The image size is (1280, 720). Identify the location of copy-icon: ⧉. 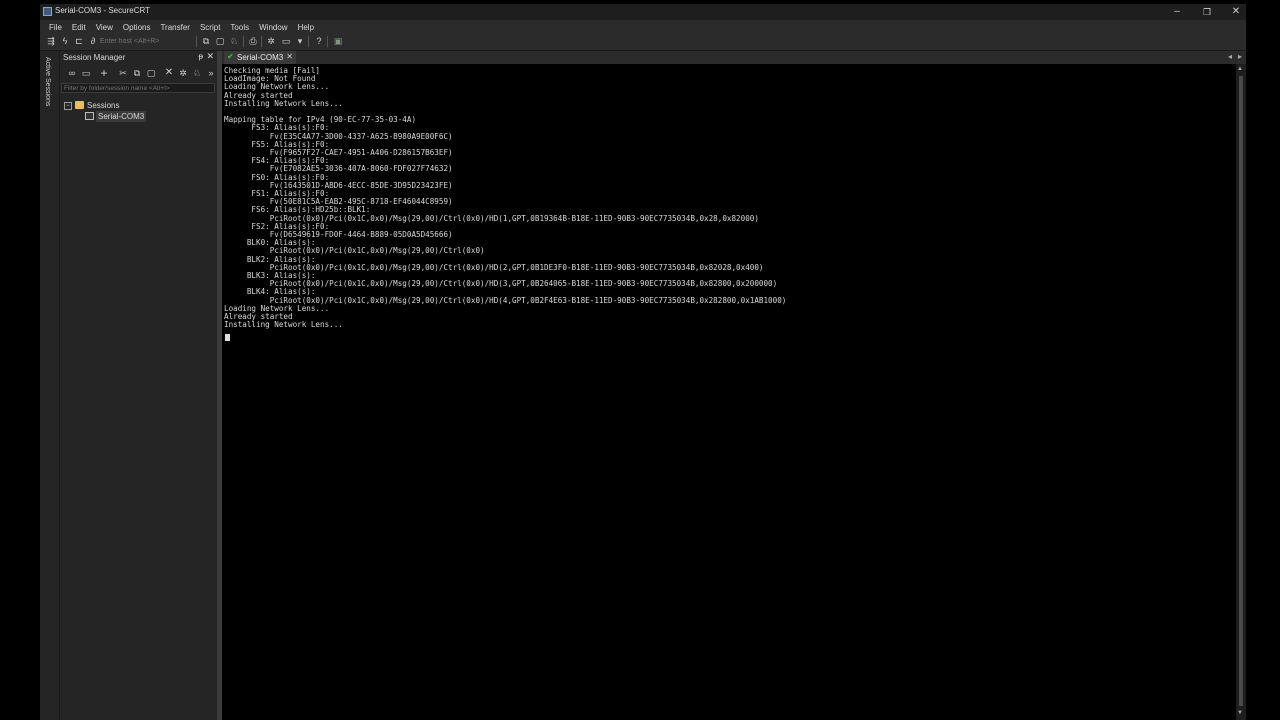
(206, 41).